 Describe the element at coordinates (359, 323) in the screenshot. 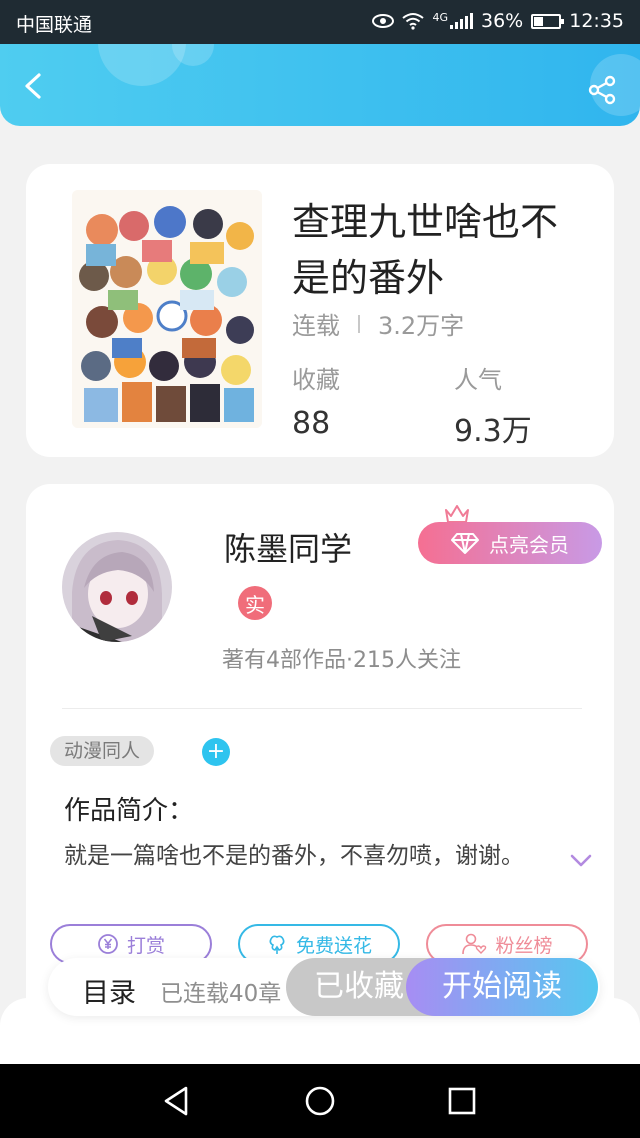

I see `meta-divider` at that location.